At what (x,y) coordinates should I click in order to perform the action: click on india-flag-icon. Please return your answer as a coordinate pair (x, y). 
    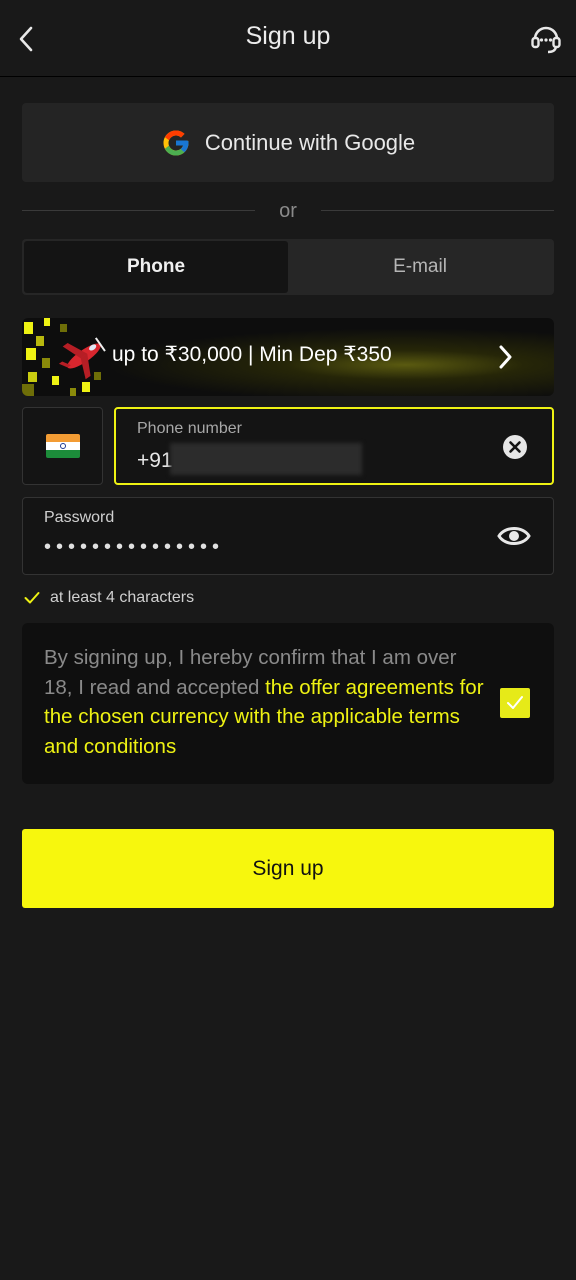
    Looking at the image, I should click on (62, 446).